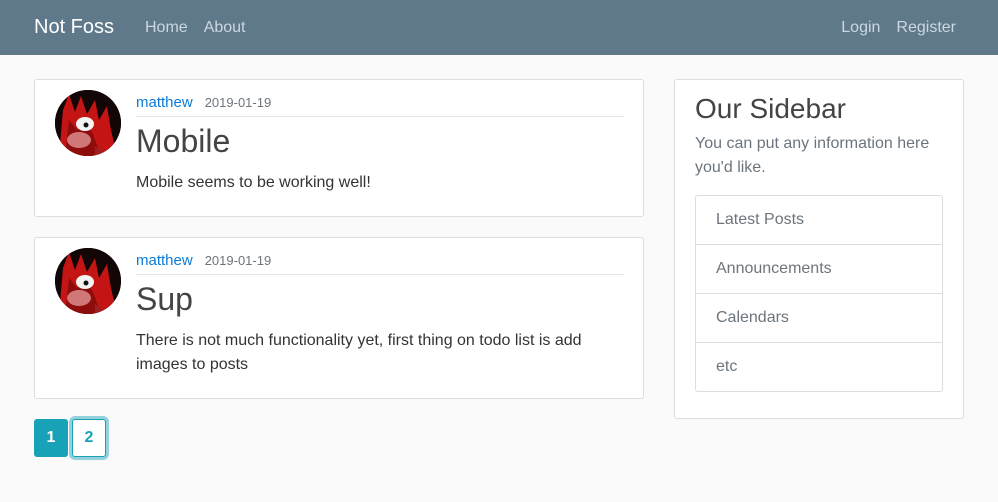 The image size is (998, 502). Describe the element at coordinates (74, 27) in the screenshot. I see `brand-link: Not Foss` at that location.